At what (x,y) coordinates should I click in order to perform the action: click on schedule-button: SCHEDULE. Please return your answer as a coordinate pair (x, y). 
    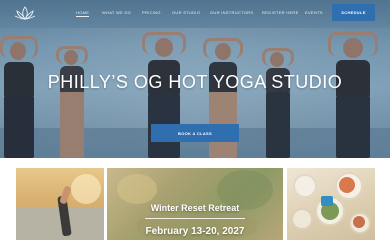
    Looking at the image, I should click on (353, 12).